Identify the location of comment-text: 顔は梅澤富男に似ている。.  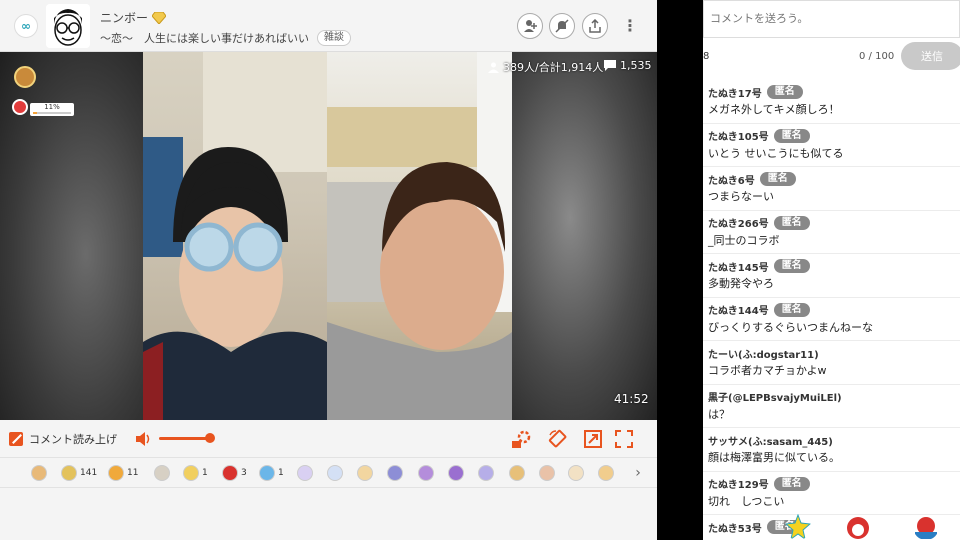
(774, 457).